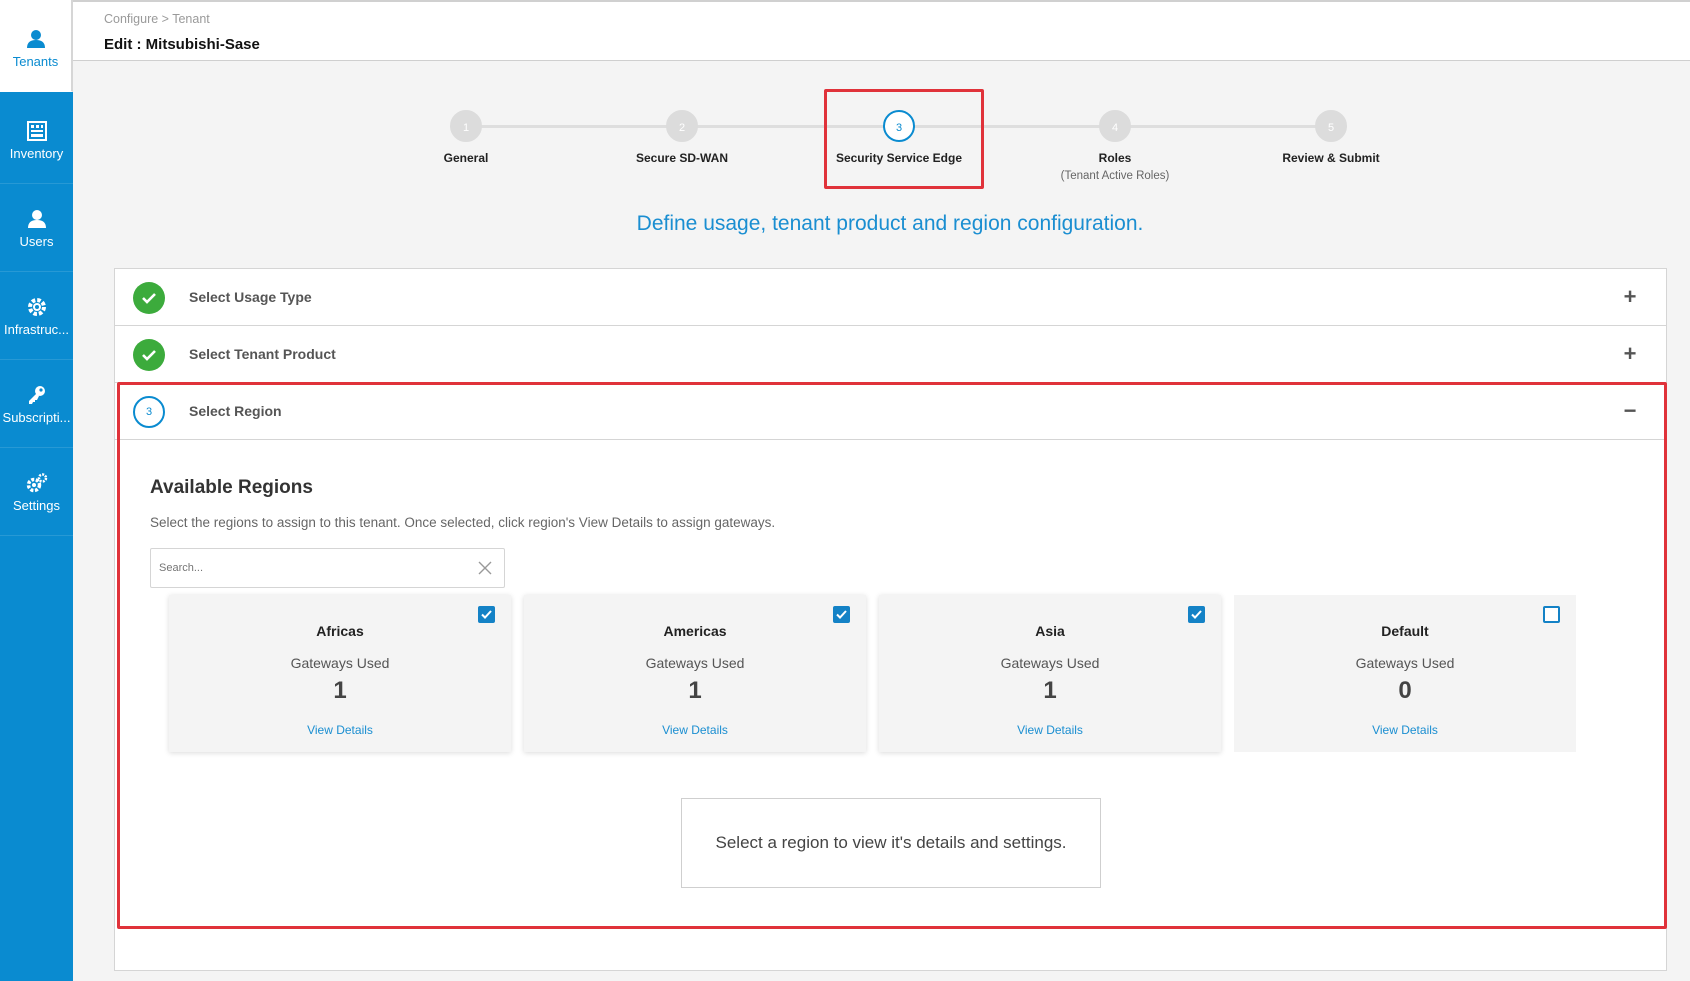  I want to click on sidebar-item-settings: Settings, so click(36, 490).